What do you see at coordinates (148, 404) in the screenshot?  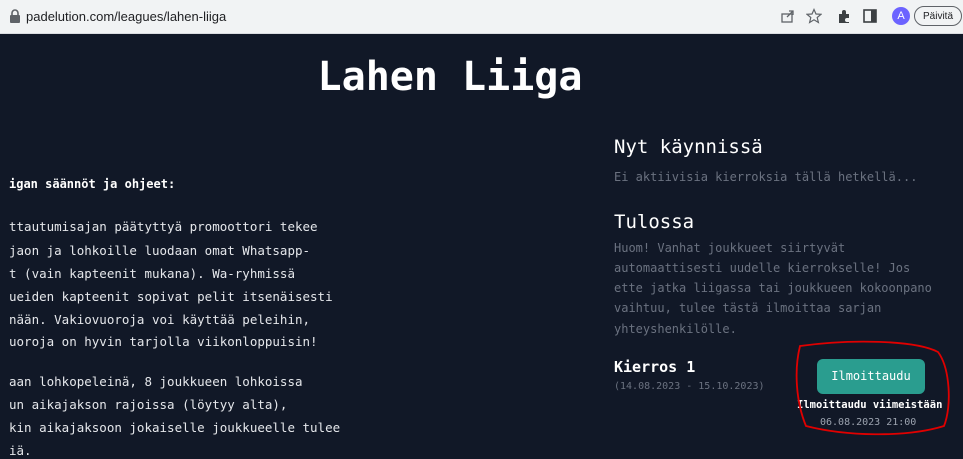 I see `rules-line: un aikajakson rajoissa (löytyy alta),` at bounding box center [148, 404].